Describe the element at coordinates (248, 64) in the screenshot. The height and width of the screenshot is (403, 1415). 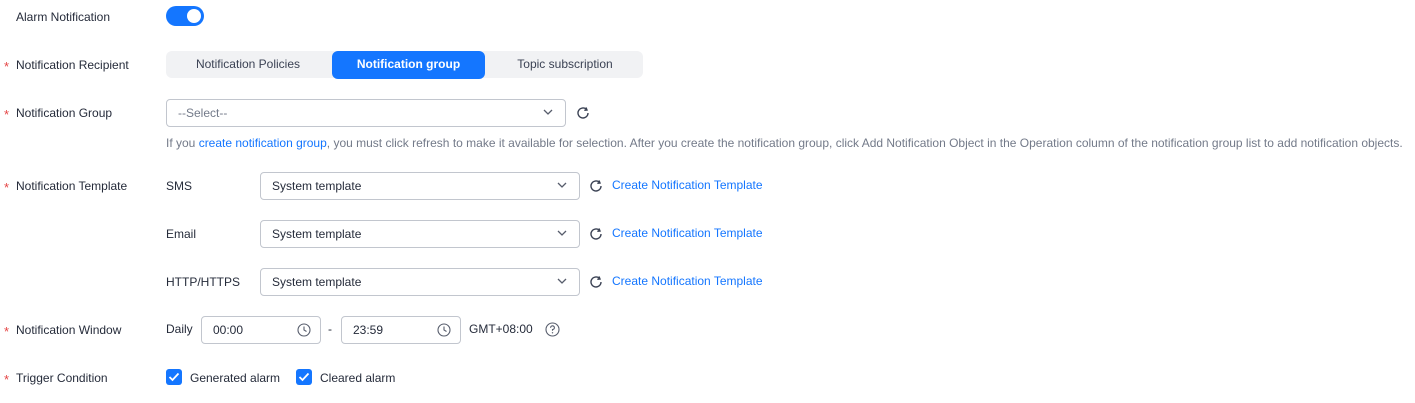
I see `tab-notification-policies: Notification Policies` at that location.